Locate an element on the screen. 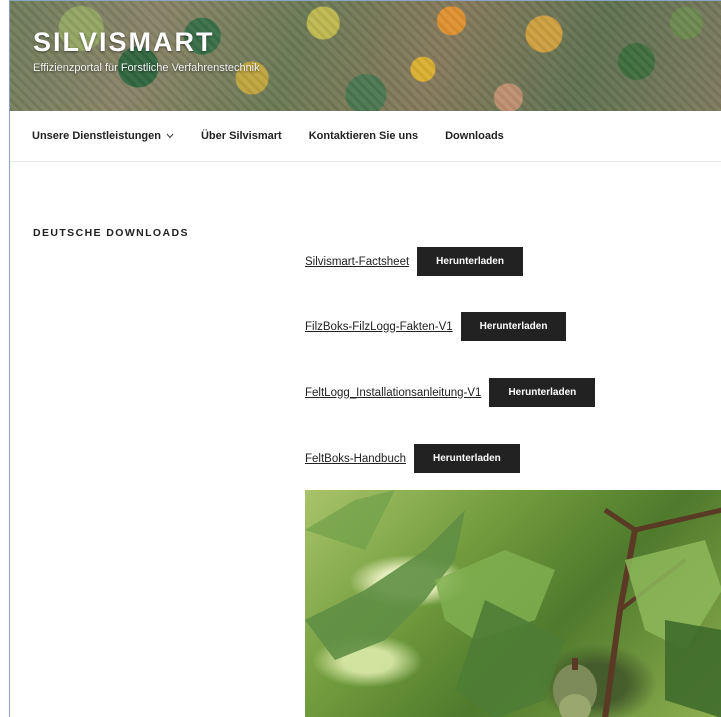  download-link-factsheet: Silvismart-Factsheet is located at coordinates (357, 262).